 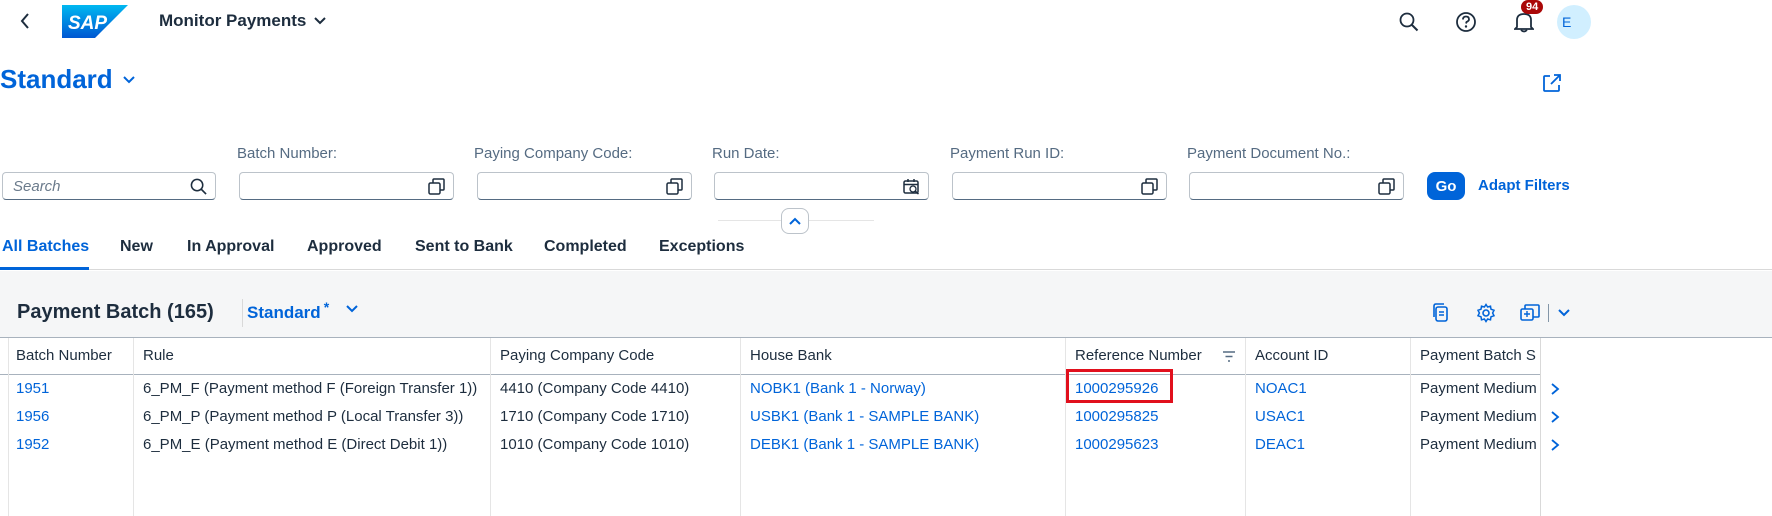 What do you see at coordinates (1530, 313) in the screenshot?
I see `export-icon` at bounding box center [1530, 313].